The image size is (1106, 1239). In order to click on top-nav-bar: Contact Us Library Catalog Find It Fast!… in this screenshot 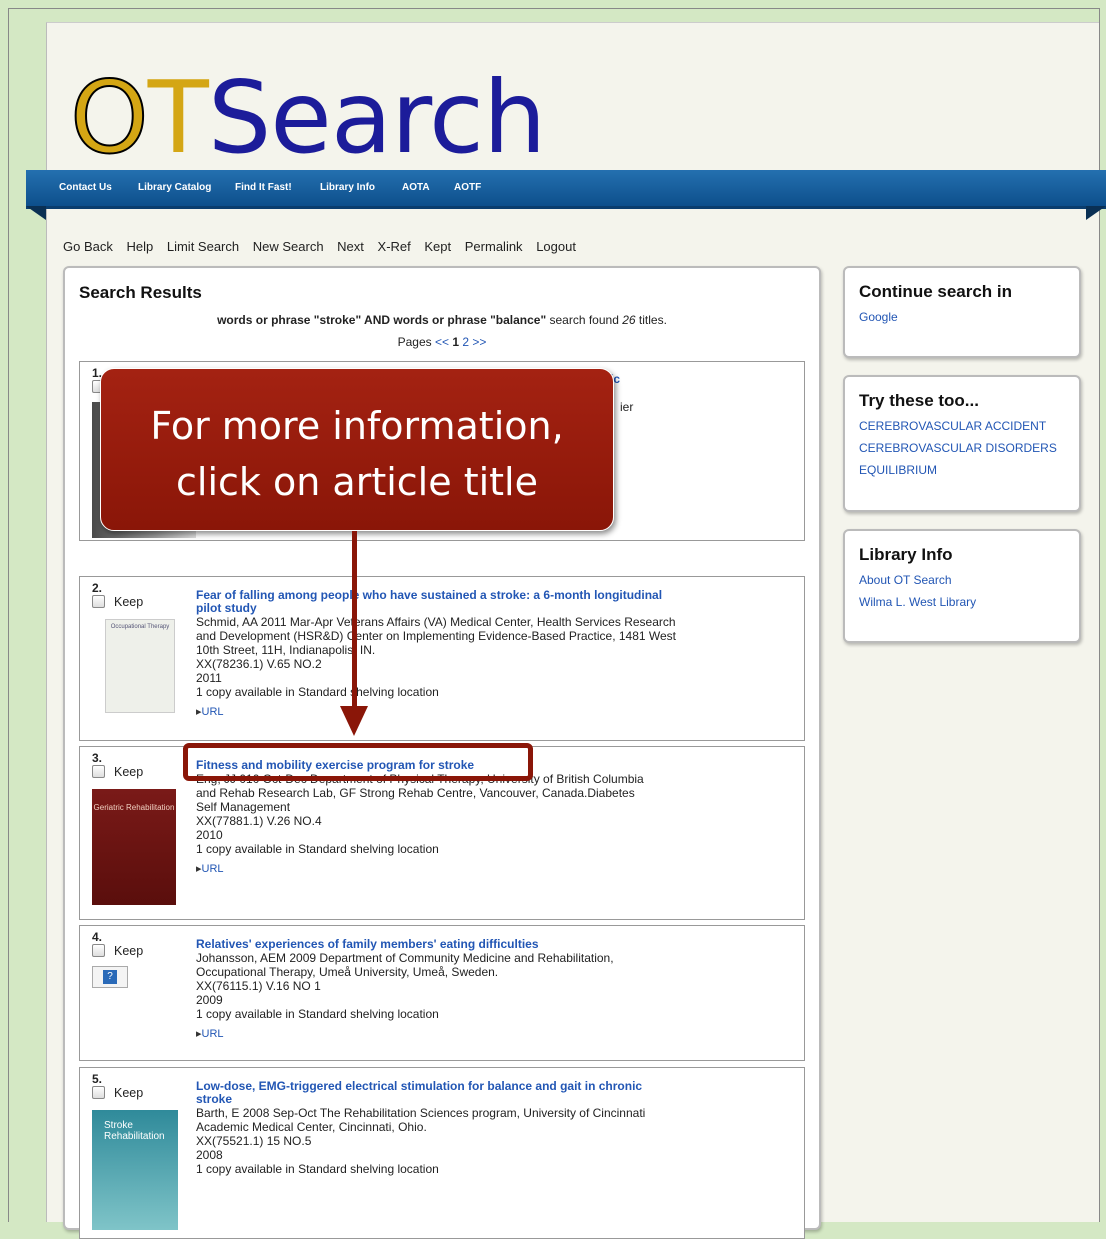, I will do `click(566, 195)`.